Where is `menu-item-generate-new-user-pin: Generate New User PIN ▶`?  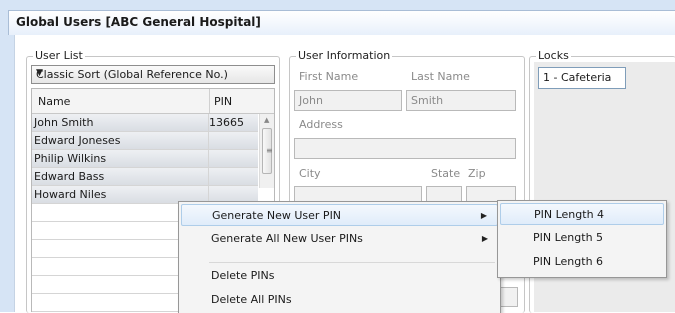
menu-item-generate-new-user-pin: Generate New User PIN ▶ is located at coordinates (339, 215).